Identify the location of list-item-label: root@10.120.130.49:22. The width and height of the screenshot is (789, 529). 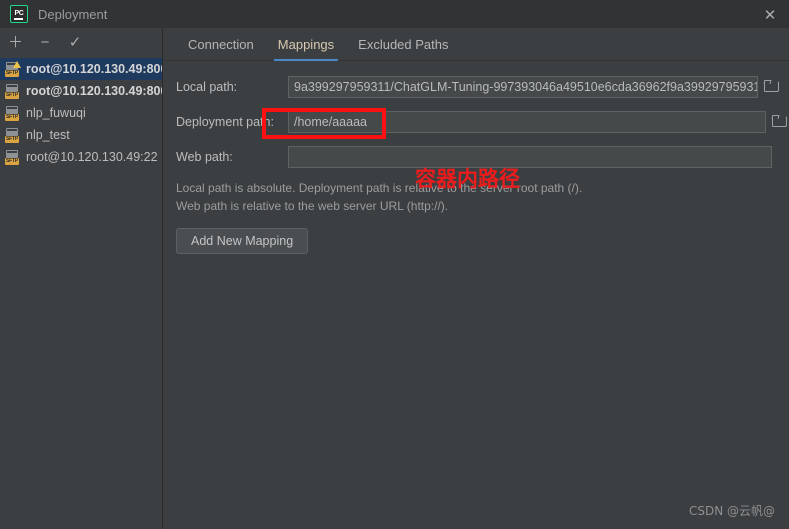
(92, 157).